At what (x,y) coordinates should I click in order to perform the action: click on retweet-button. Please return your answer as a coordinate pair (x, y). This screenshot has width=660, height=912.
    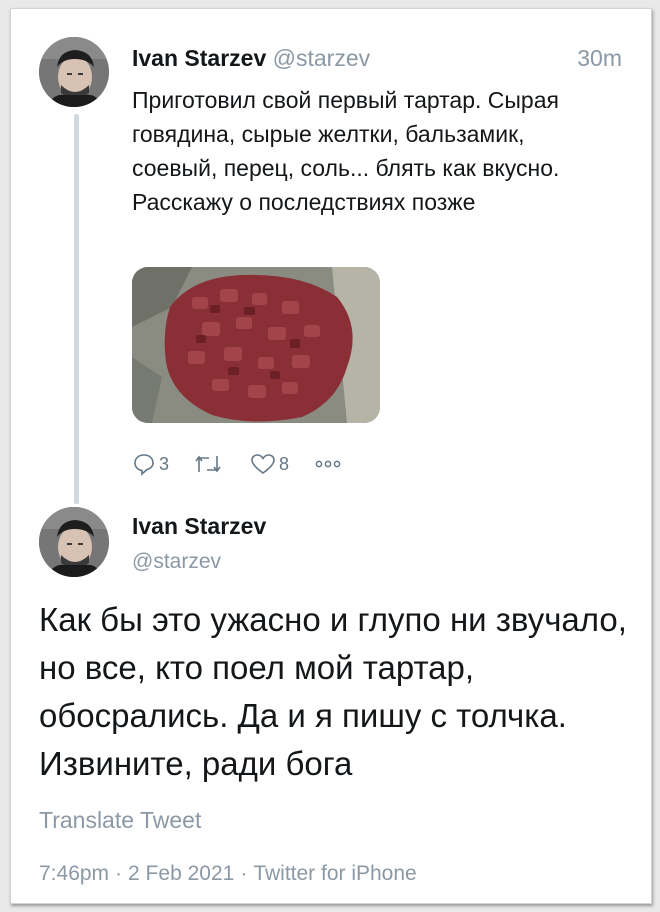
    Looking at the image, I should click on (209, 464).